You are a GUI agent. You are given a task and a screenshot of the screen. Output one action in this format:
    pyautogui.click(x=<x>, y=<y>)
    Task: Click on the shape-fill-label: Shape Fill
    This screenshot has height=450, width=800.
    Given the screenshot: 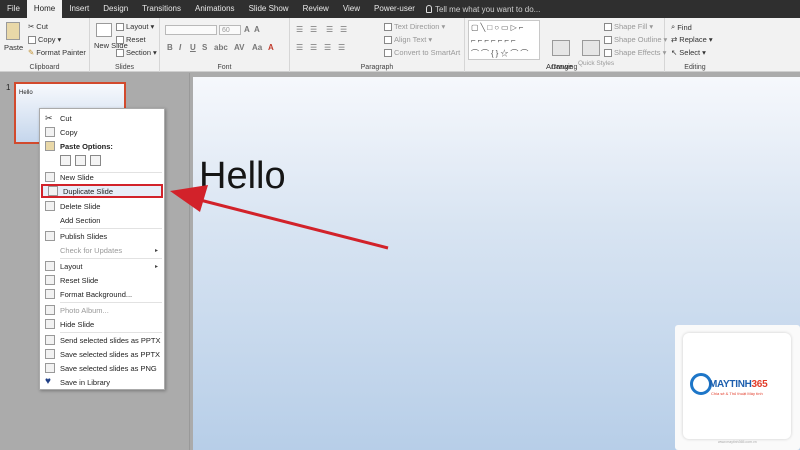 What is the action you would take?
    pyautogui.click(x=631, y=26)
    